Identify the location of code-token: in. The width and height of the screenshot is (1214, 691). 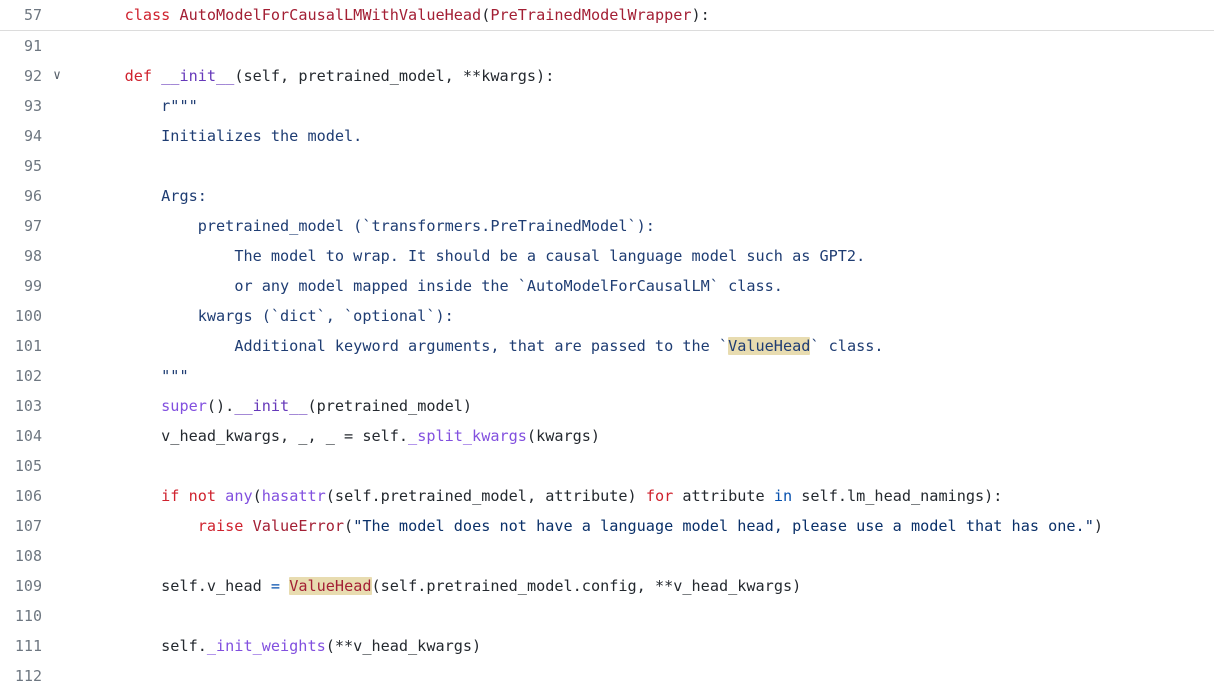
(783, 496).